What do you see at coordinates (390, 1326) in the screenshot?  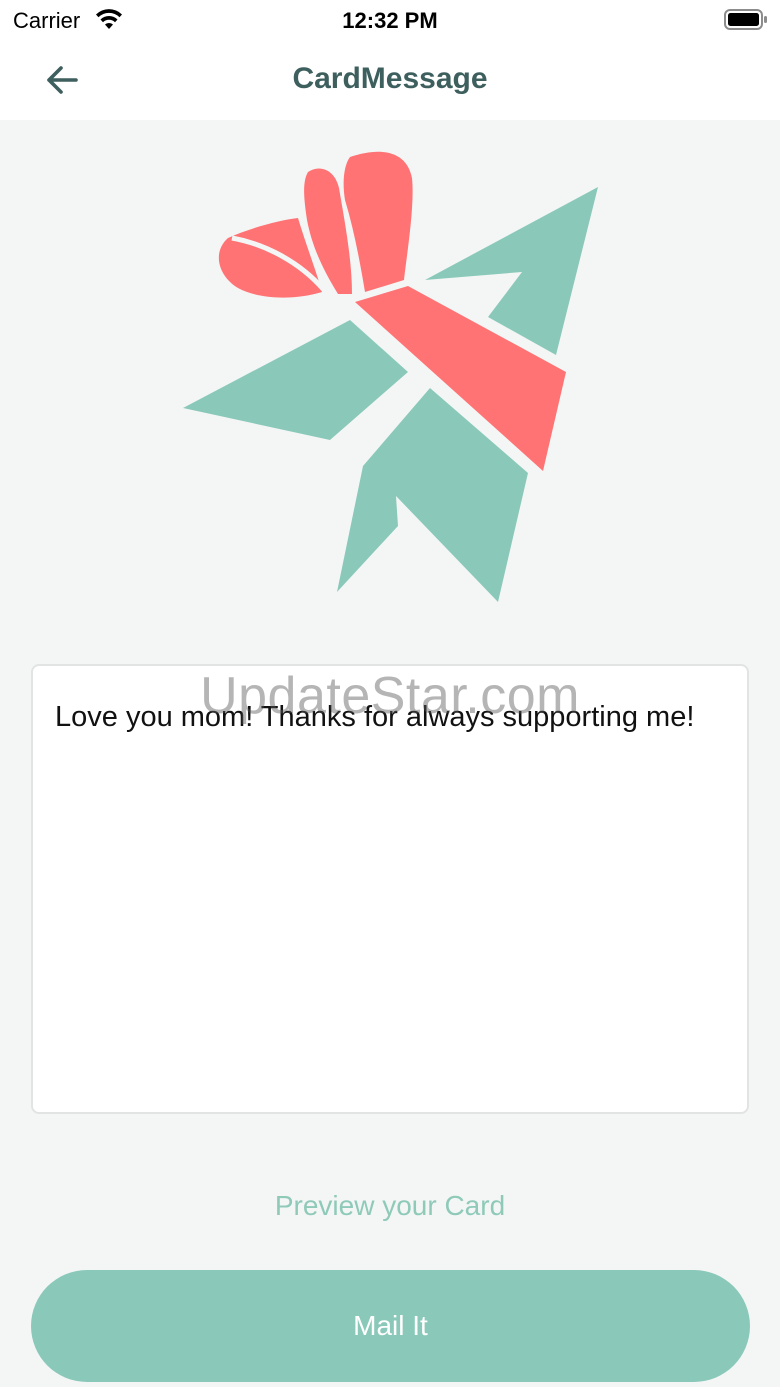 I see `mail-it-button: Mail It` at bounding box center [390, 1326].